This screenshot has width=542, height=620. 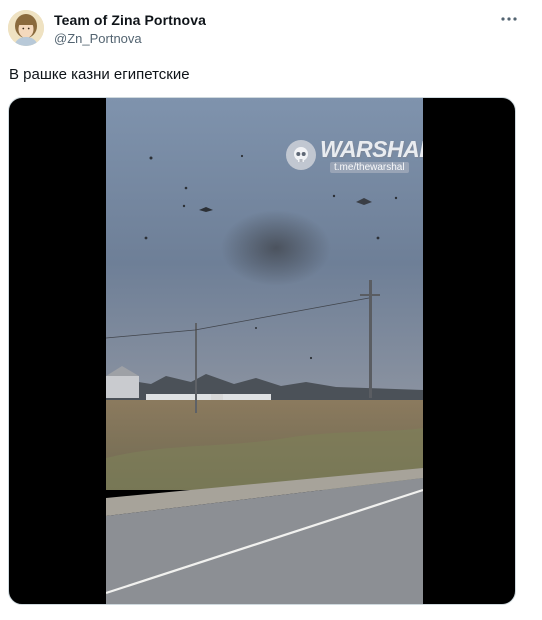 I want to click on more-horizontal-icon, so click(x=509, y=19).